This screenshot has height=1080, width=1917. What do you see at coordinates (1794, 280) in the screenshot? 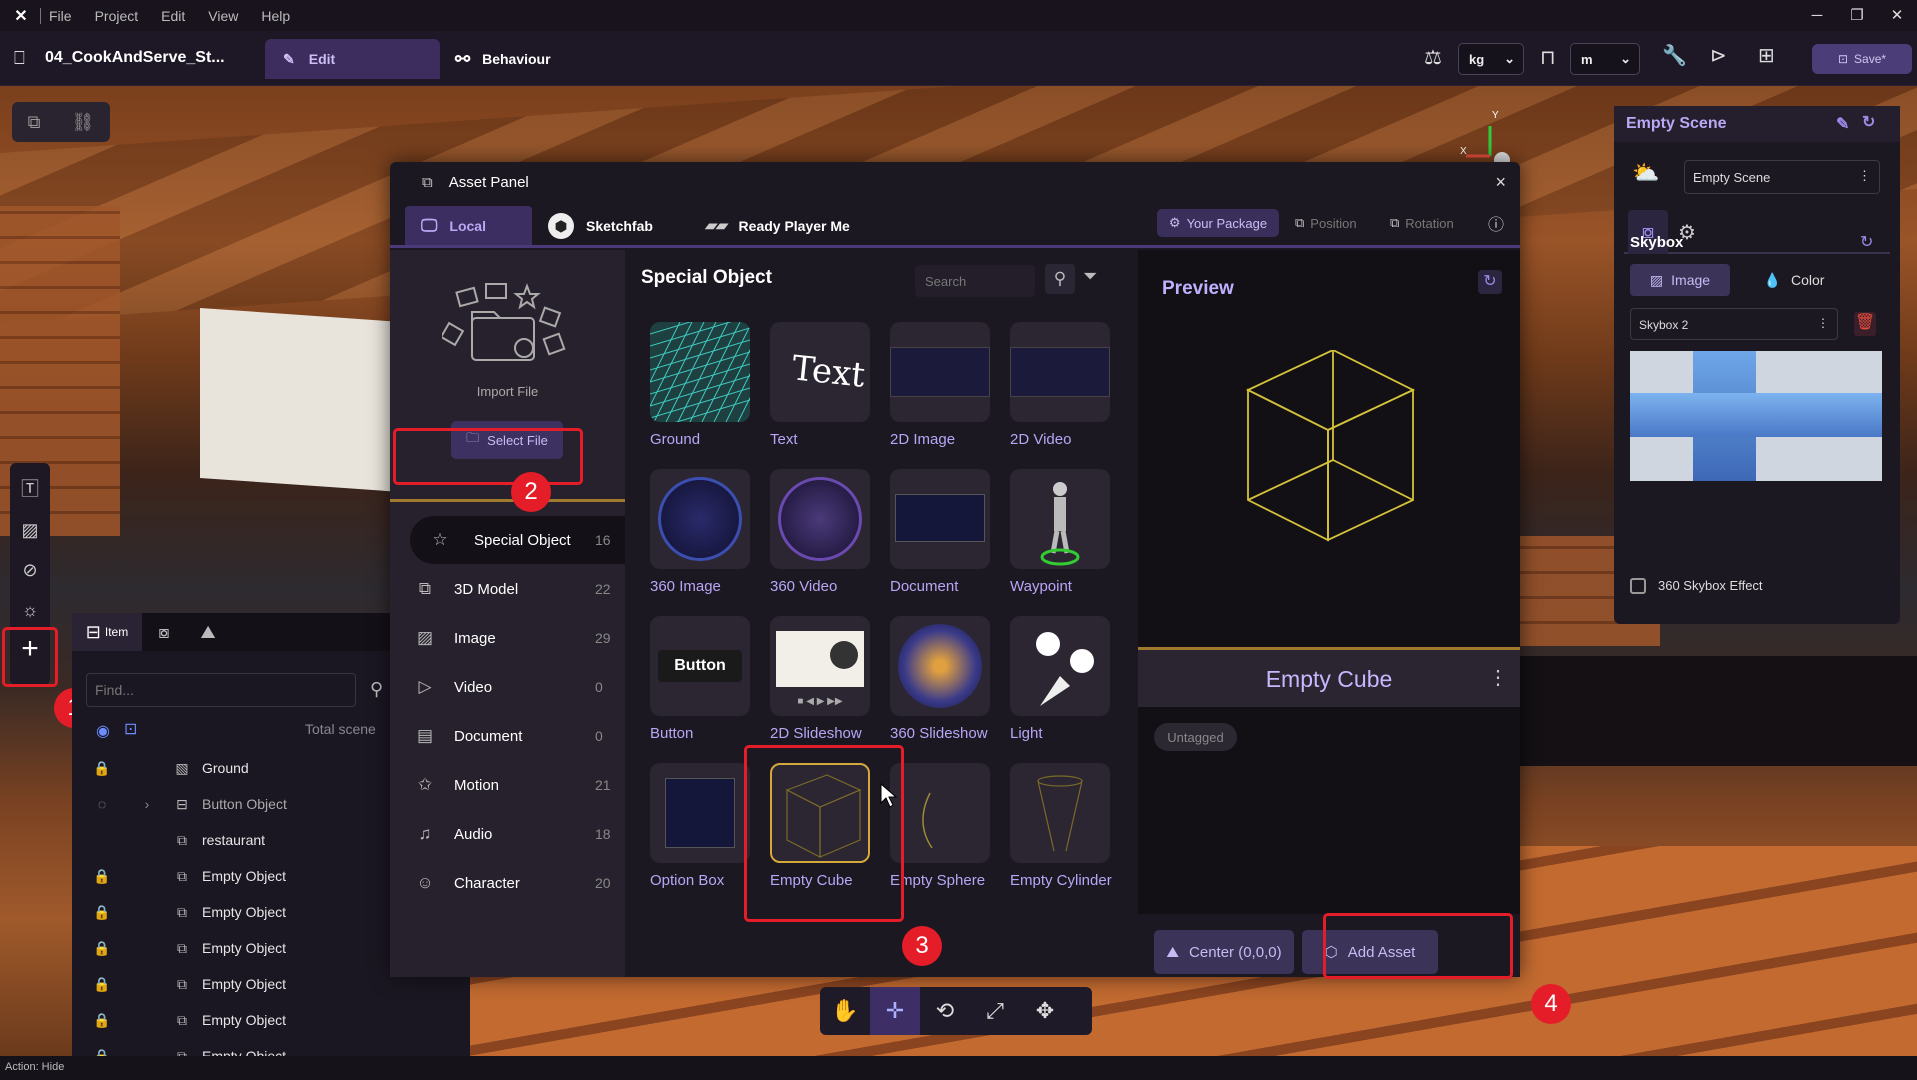
I see `color-tab: 💧 Color` at bounding box center [1794, 280].